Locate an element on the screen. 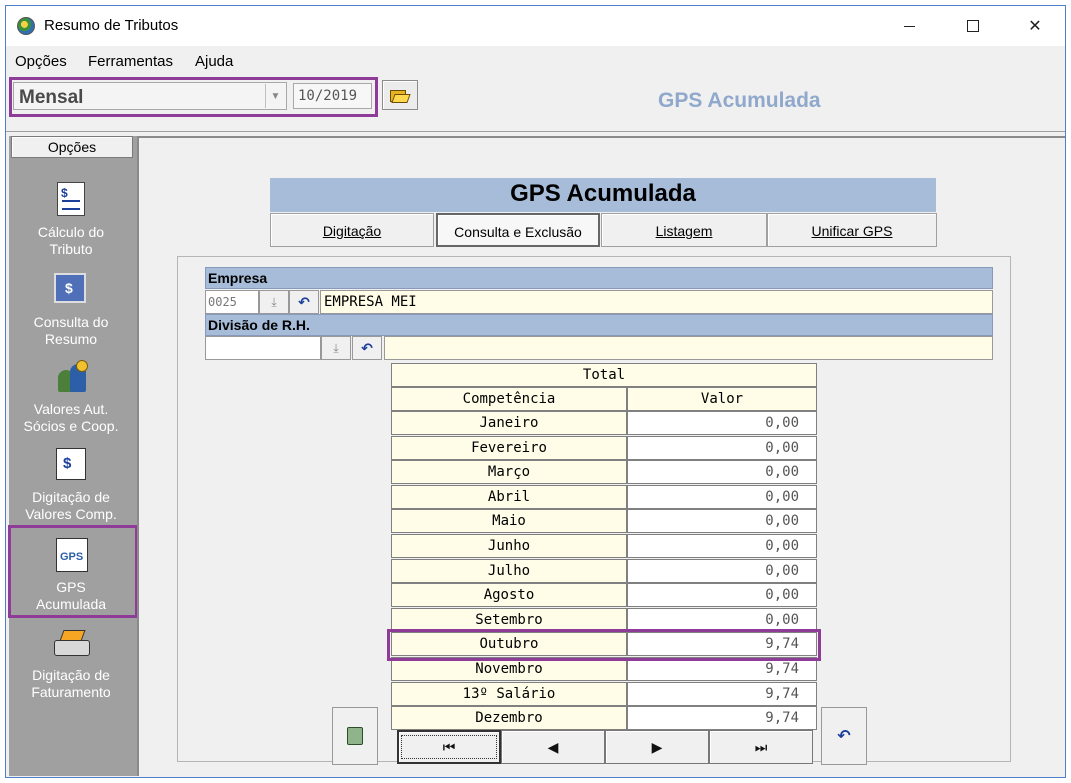  tab-label: Consulta e Exclusão is located at coordinates (518, 232).